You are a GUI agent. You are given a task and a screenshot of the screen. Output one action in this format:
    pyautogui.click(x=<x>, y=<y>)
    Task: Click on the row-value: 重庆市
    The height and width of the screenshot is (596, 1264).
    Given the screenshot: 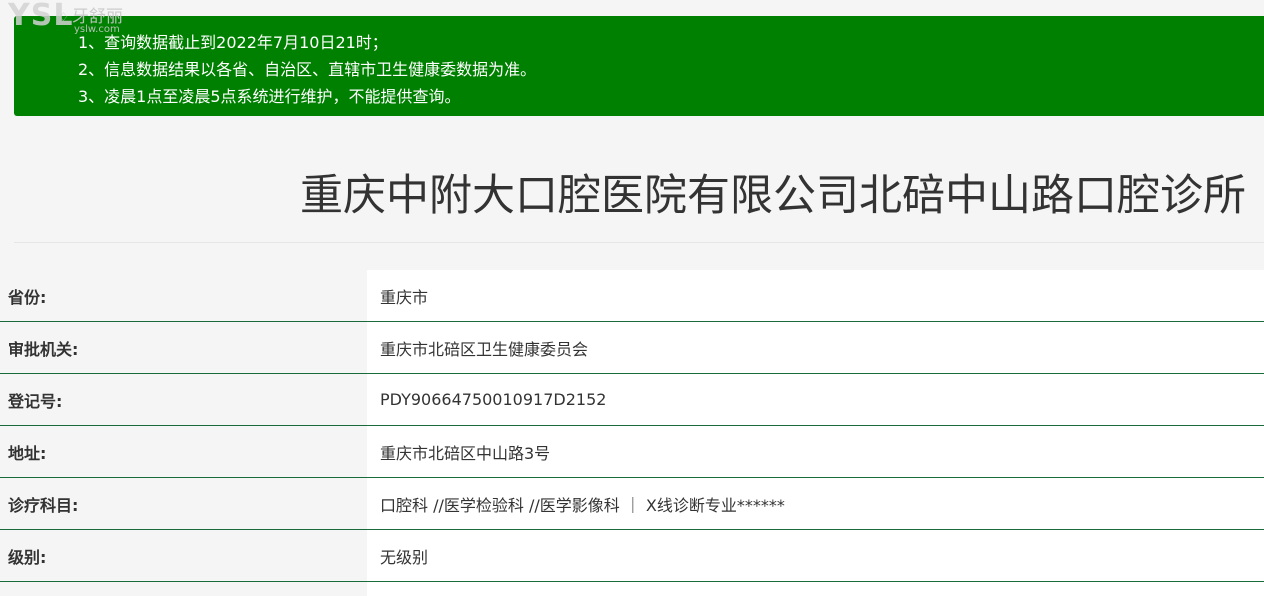 What is the action you would take?
    pyautogui.click(x=815, y=296)
    